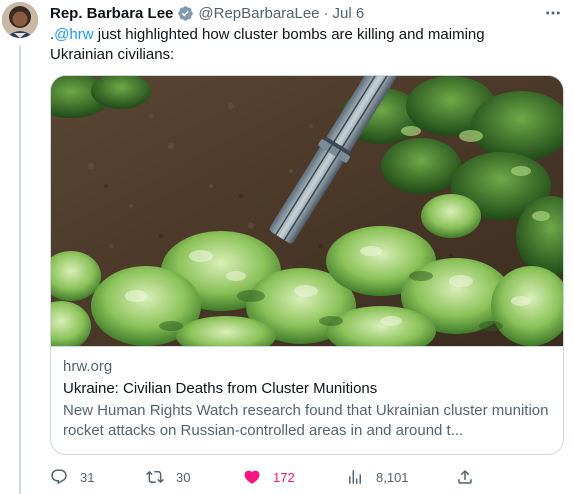 This screenshot has height=494, width=574. I want to click on views-count: 8,101, so click(392, 477).